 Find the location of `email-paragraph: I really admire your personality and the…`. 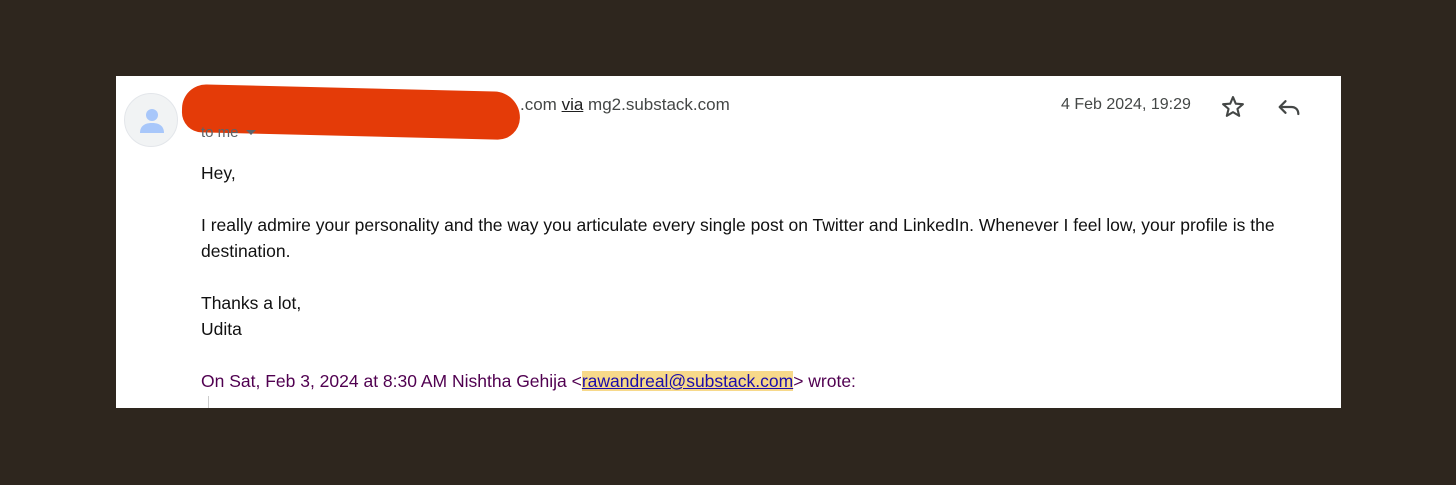

email-paragraph: I really admire your personality and the… is located at coordinates (738, 238).